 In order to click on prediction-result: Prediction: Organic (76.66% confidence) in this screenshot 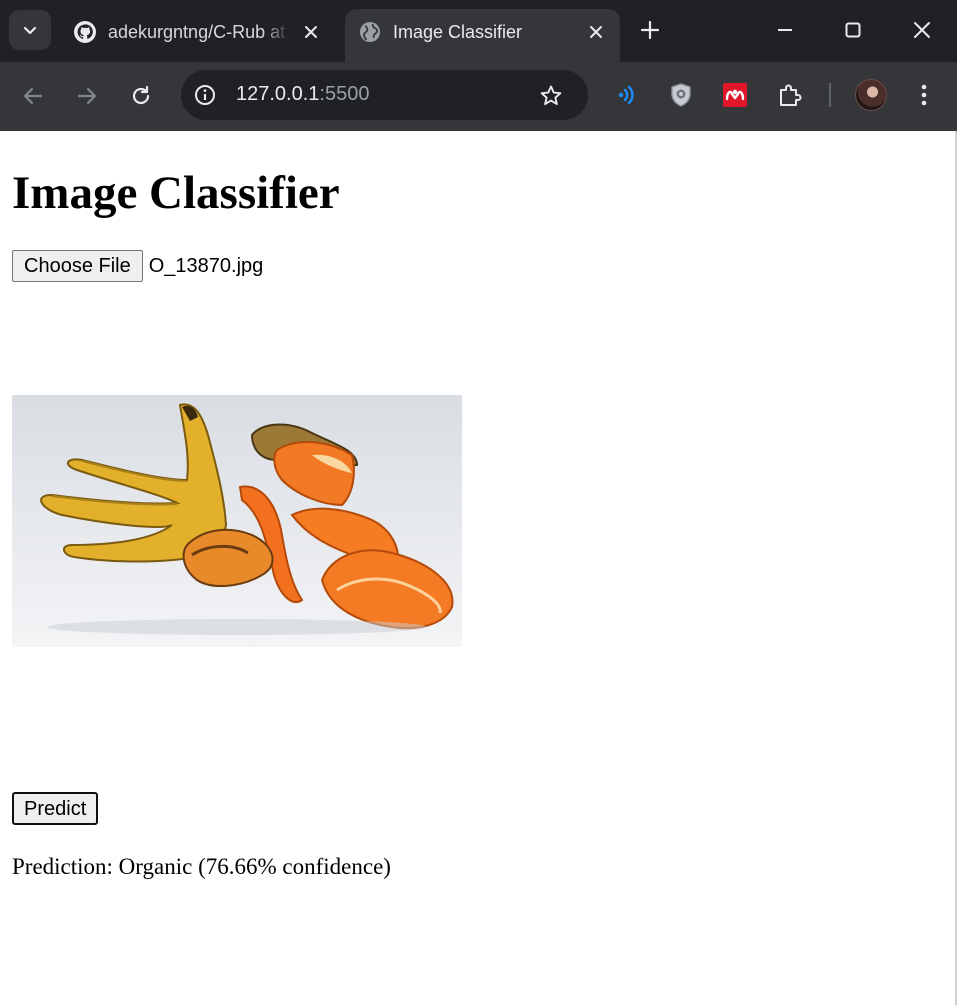, I will do `click(201, 866)`.